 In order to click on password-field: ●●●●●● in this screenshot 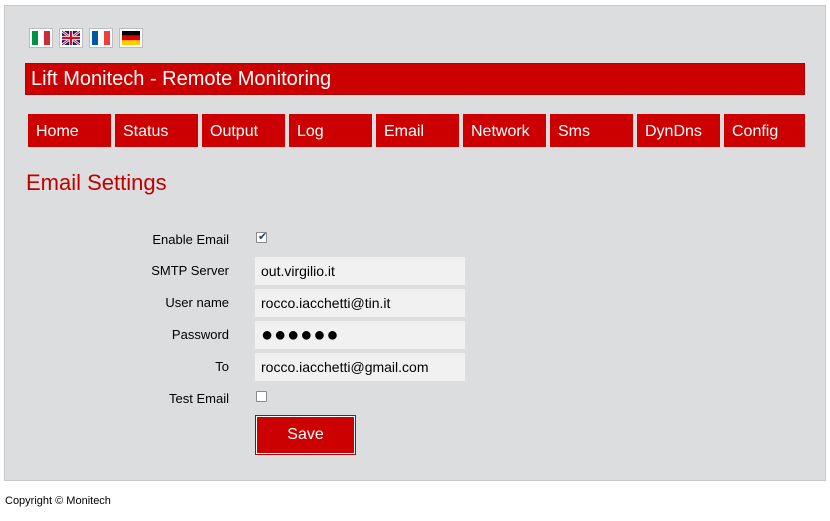, I will do `click(360, 335)`.